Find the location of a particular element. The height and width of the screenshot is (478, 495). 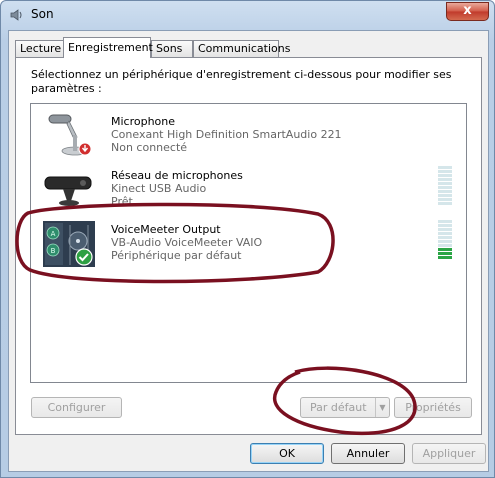

tab-communications: Communications is located at coordinates (241, 48).